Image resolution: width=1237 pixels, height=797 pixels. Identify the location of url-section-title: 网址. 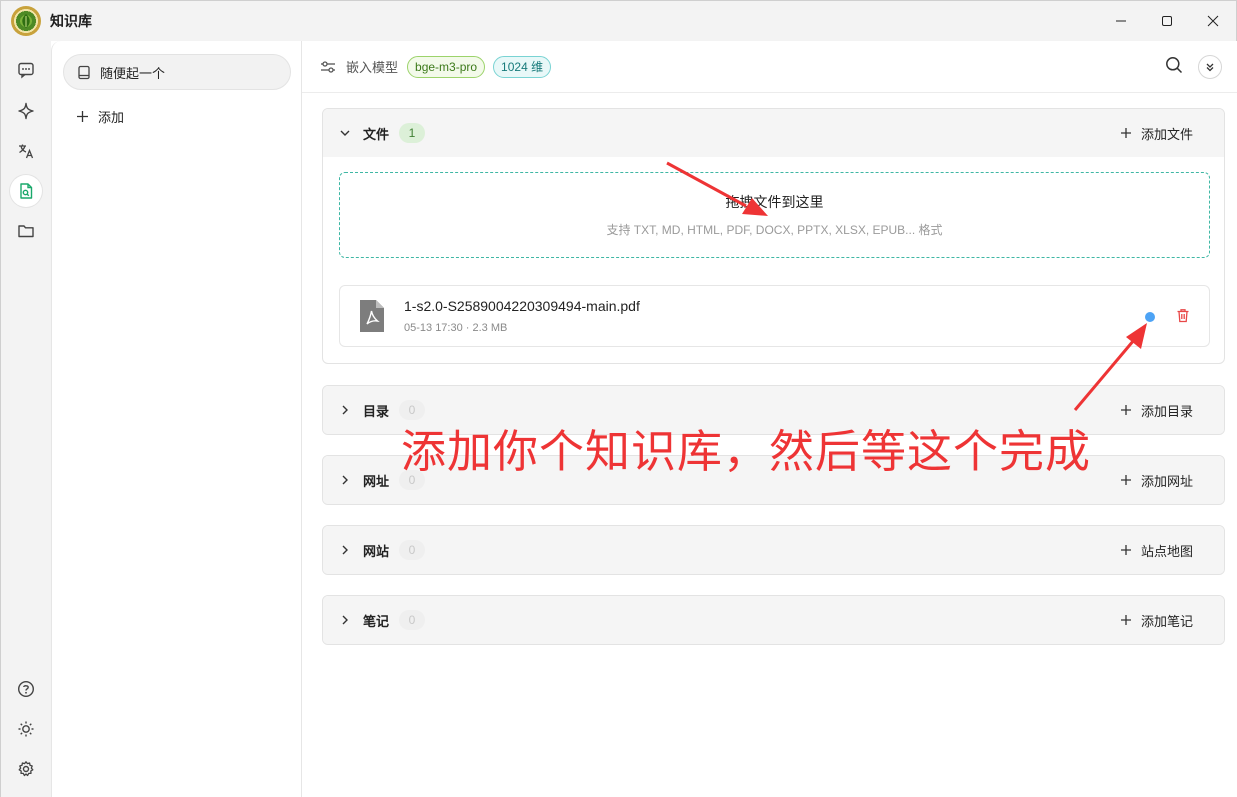
(376, 481).